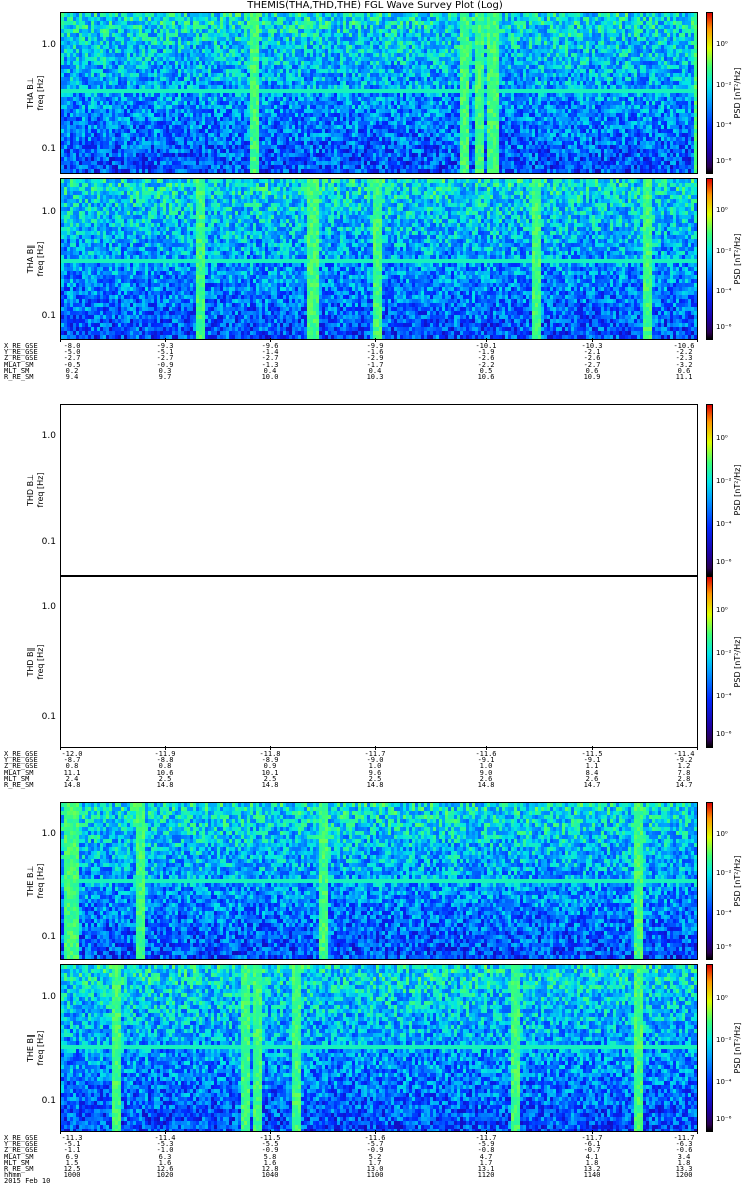  I want to click on colorbar-the-perp, so click(709, 881).